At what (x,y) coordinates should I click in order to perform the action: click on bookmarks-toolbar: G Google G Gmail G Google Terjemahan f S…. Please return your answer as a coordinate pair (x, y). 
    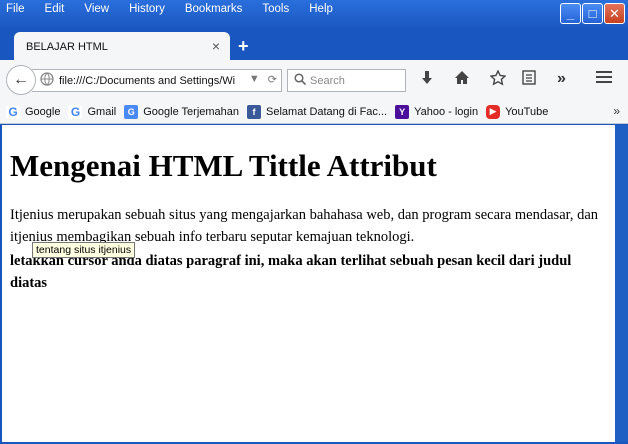
    Looking at the image, I should click on (314, 112).